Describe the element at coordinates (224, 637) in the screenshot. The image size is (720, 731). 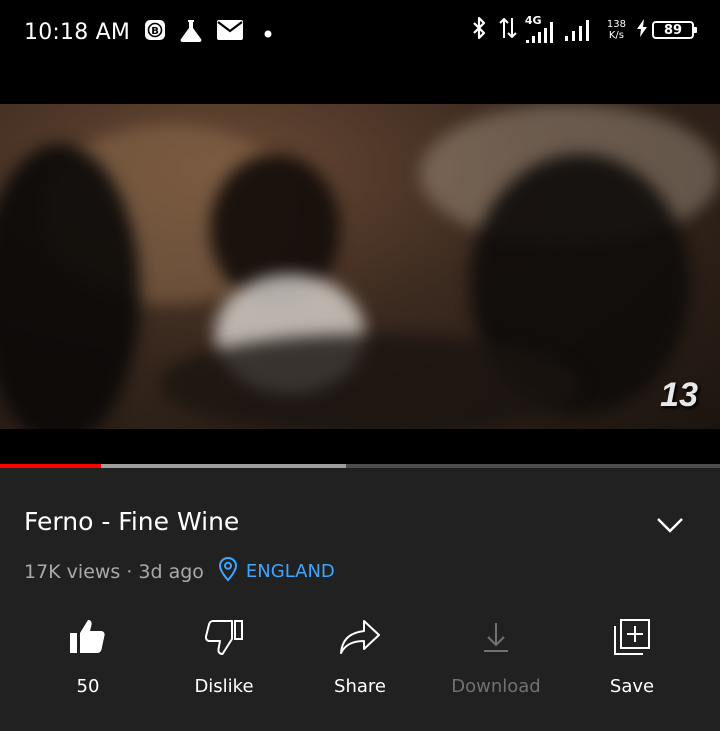
I see `thumbs-down-icon` at that location.